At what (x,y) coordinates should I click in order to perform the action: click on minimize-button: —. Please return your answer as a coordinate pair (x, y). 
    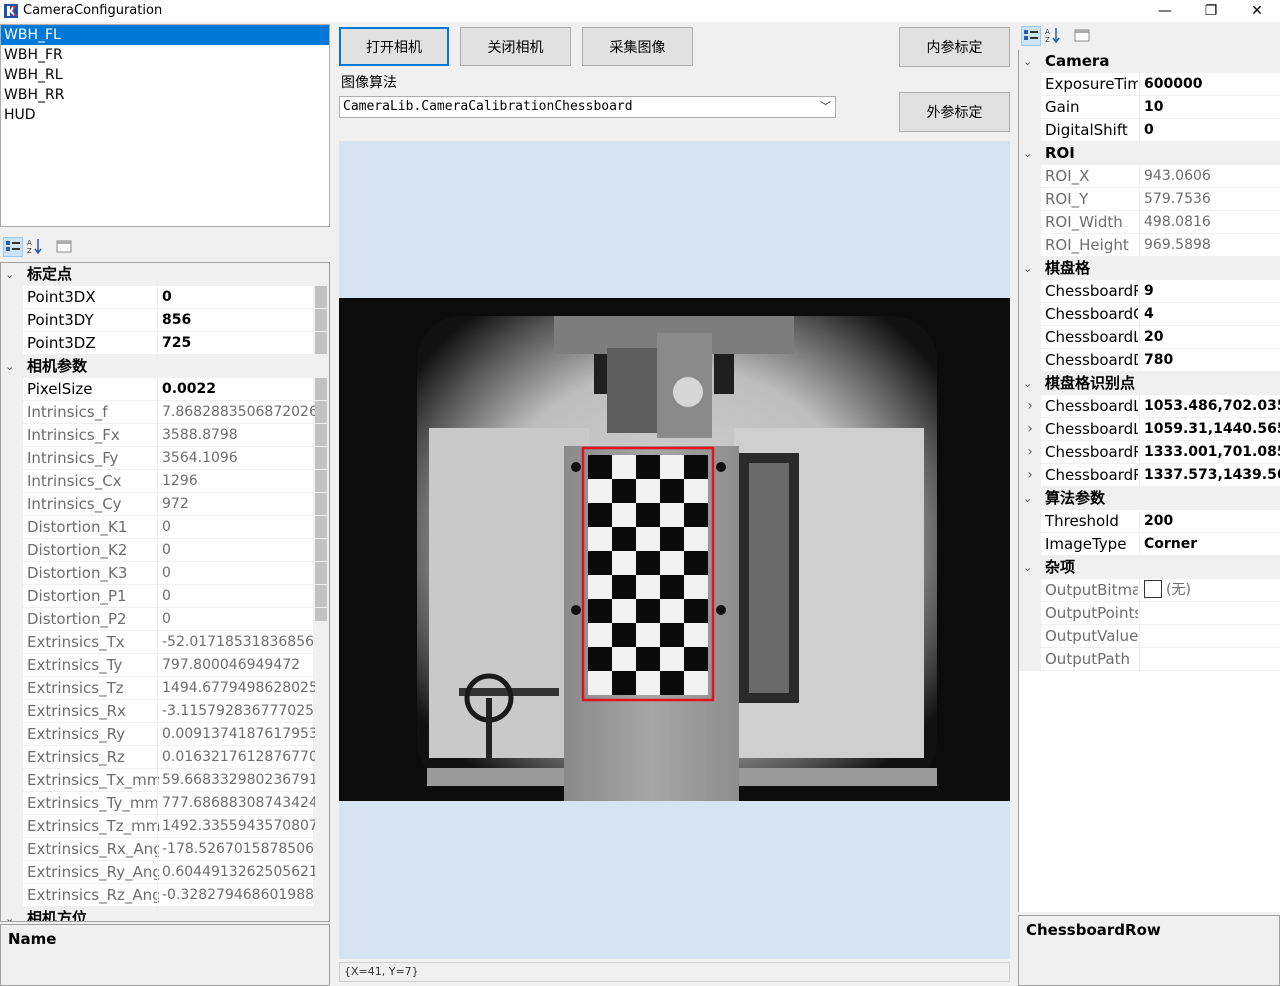
    Looking at the image, I should click on (1165, 11).